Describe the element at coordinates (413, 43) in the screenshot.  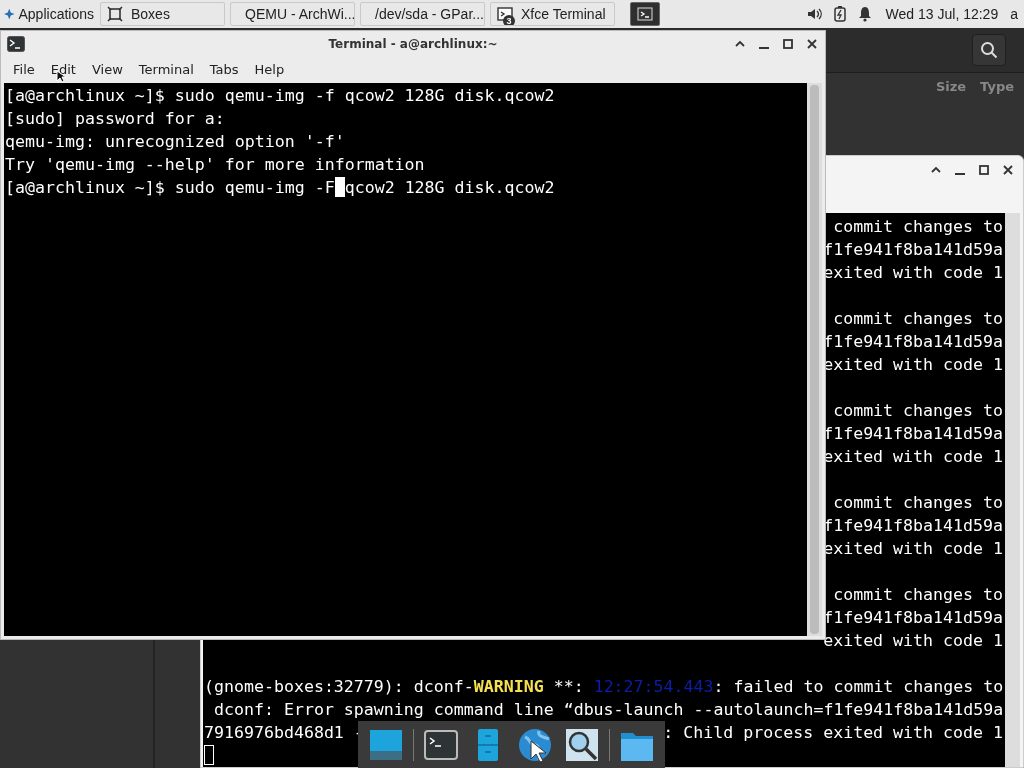
I see `window-title: Terminal - a@archlinux:~` at that location.